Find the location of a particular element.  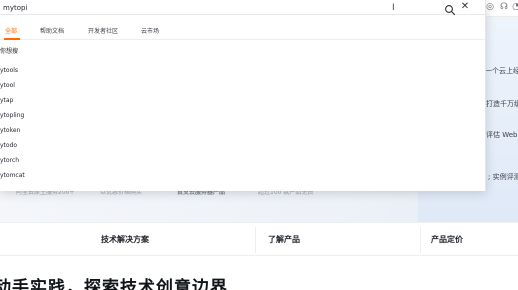

suggestion-item: ytool is located at coordinates (243, 86).